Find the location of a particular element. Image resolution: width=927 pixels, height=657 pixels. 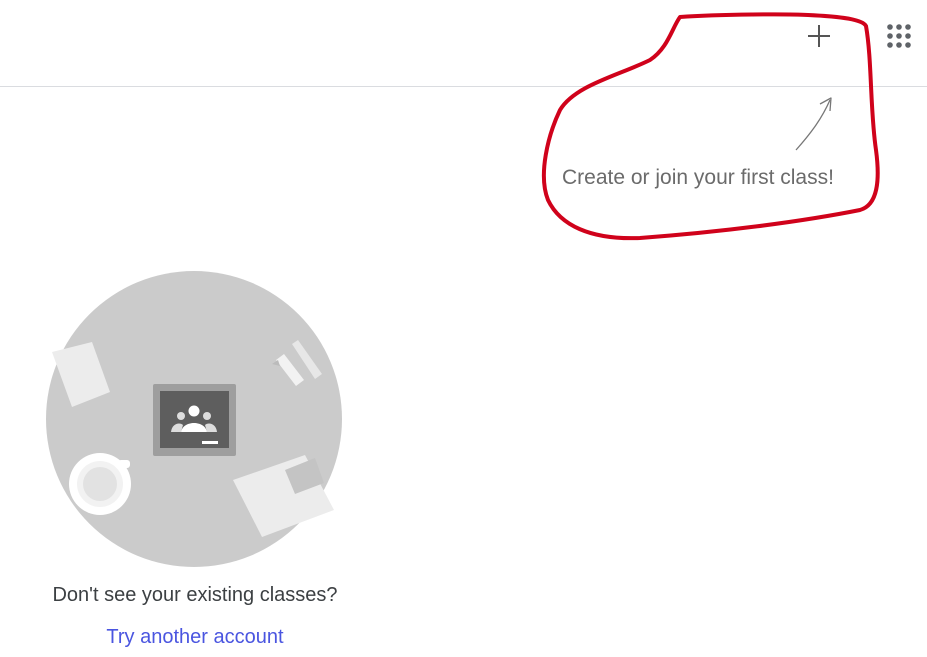

arrow-annotation is located at coordinates (813, 125).